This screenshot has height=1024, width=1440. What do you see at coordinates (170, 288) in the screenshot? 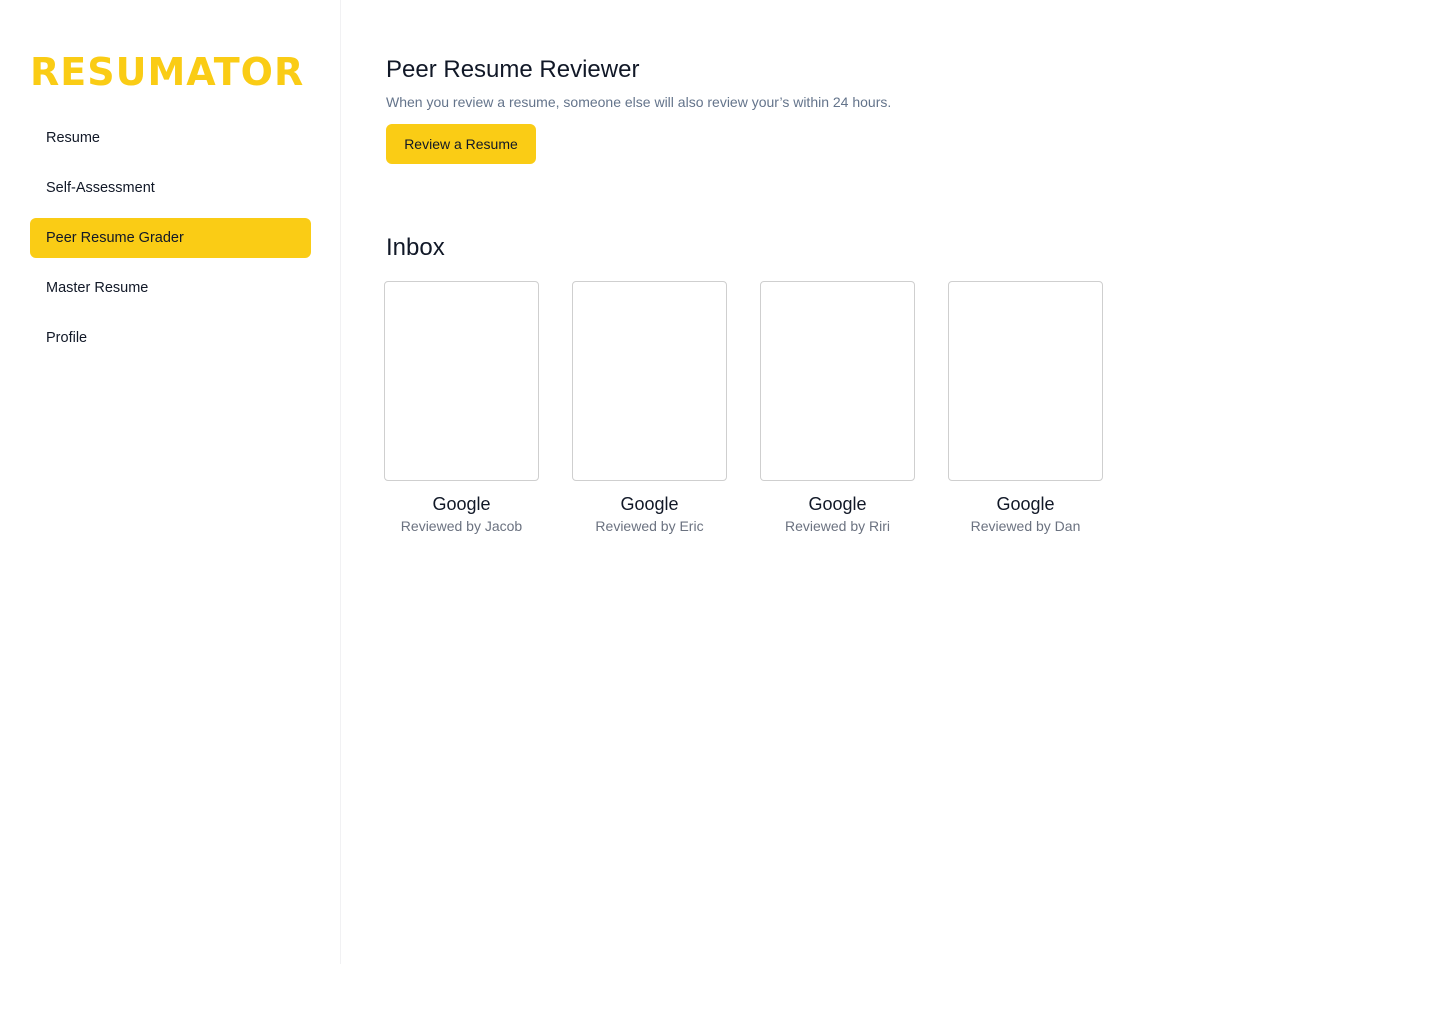
I see `sidebar-item-master-resume: Master Resume` at bounding box center [170, 288].